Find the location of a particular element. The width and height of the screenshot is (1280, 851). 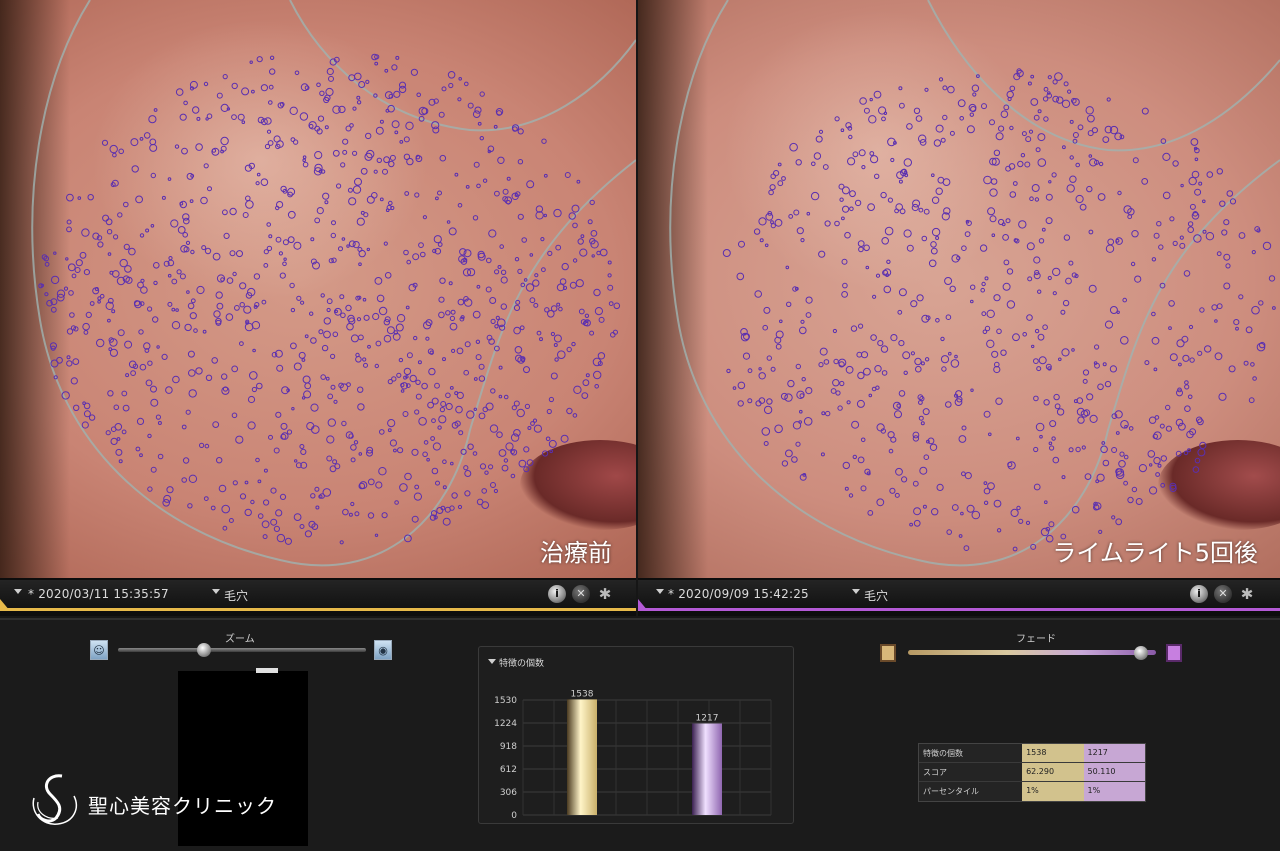

stats-cell-before: 1538 is located at coordinates (1053, 753).